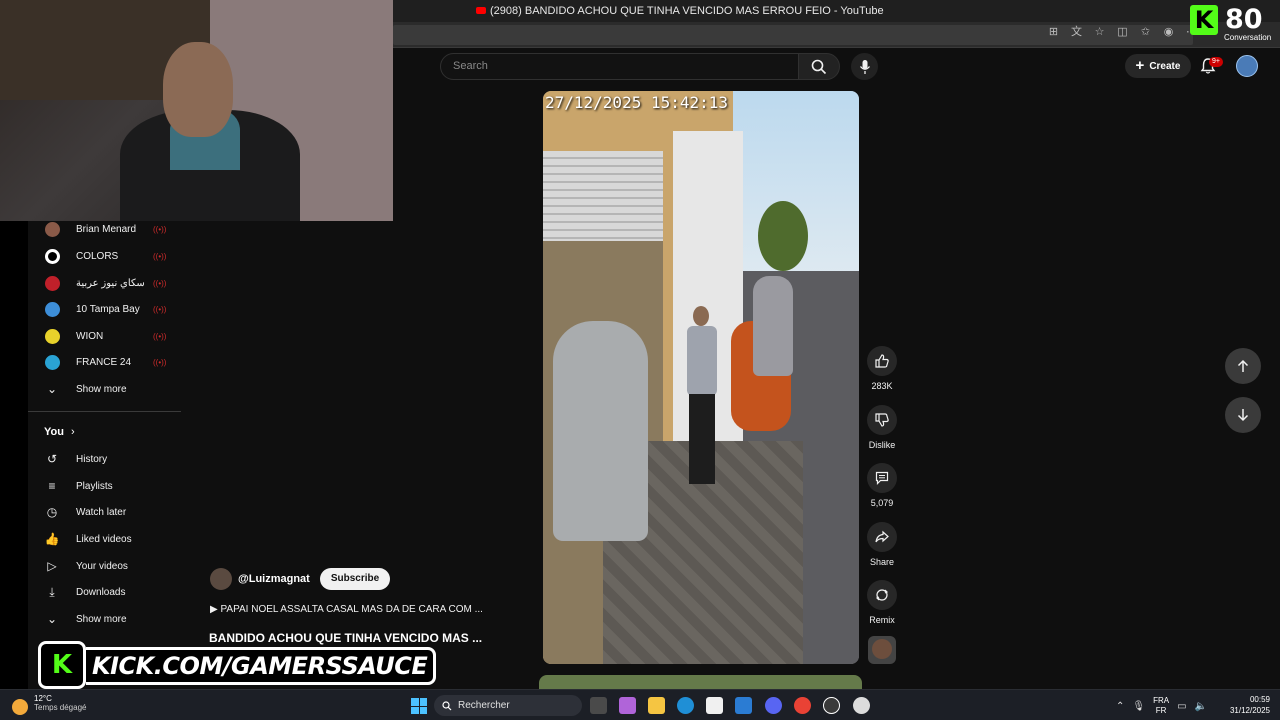 This screenshot has width=1280, height=720. I want to click on play-icon: ▶, so click(215, 609).